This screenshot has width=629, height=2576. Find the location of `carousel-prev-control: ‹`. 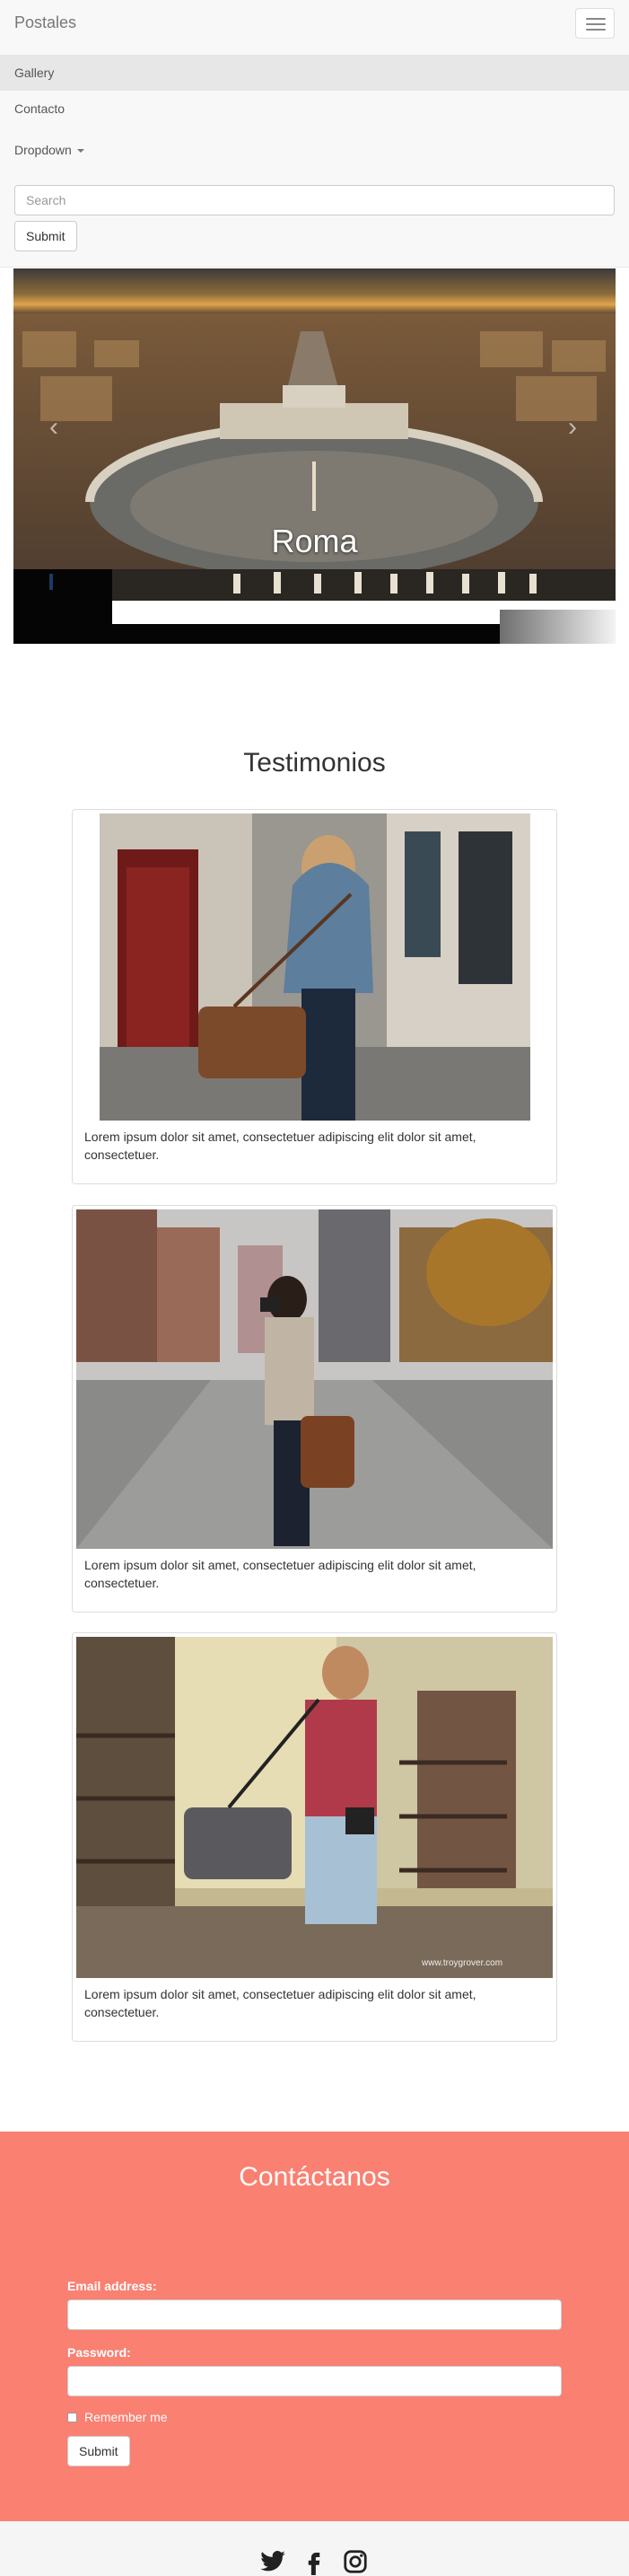

carousel-prev-control: ‹ is located at coordinates (54, 427).